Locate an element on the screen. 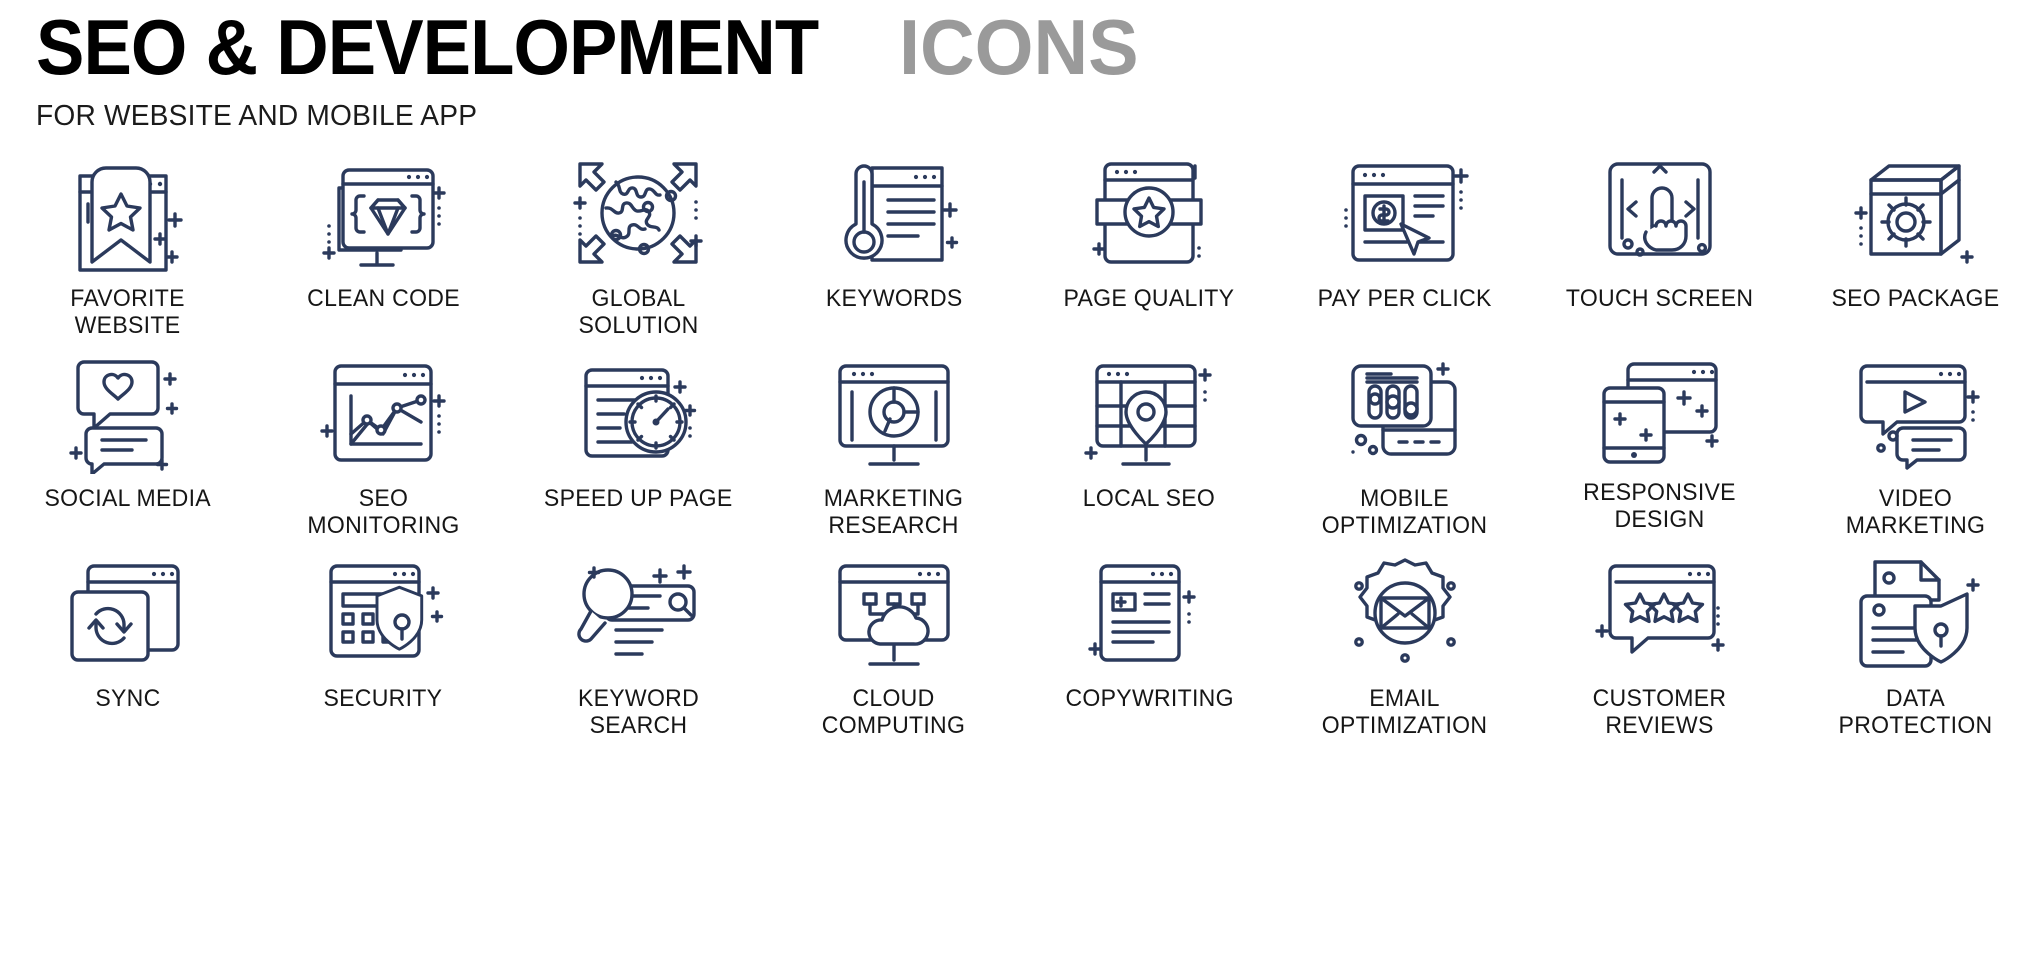 Image resolution: width=2043 pixels, height=980 pixels. security-icon is located at coordinates (383, 613).